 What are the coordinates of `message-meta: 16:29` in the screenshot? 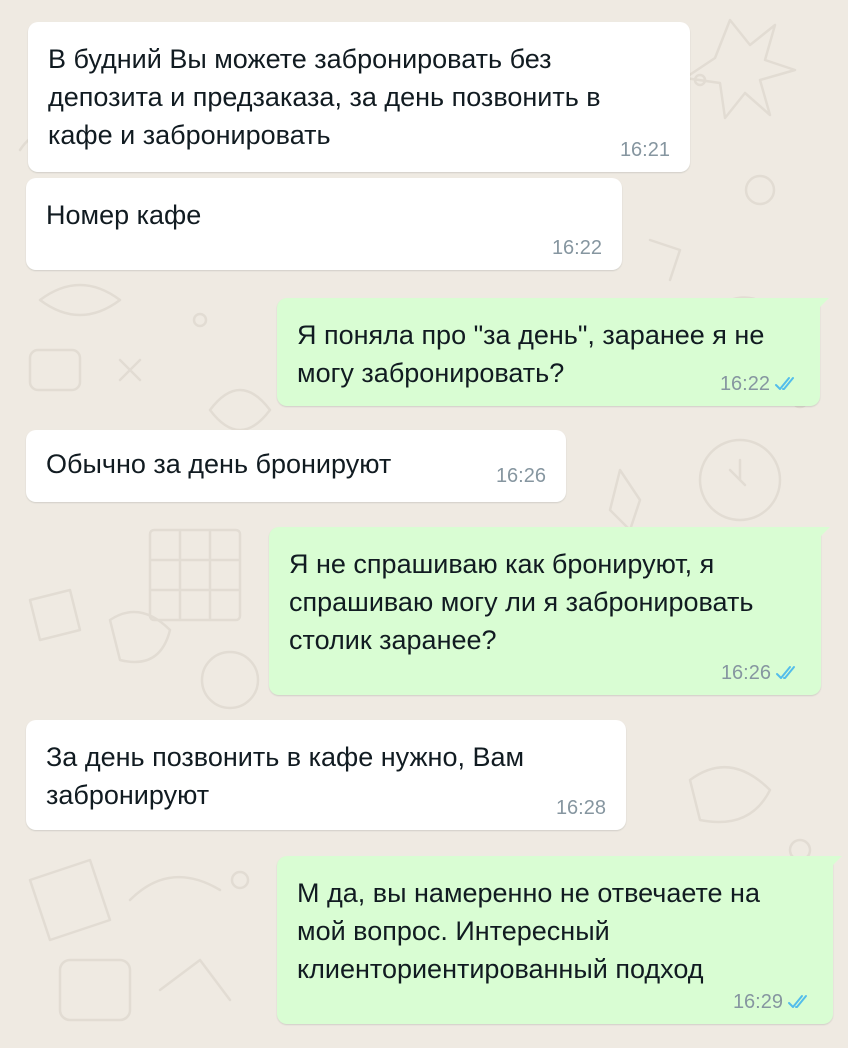 It's located at (773, 1002).